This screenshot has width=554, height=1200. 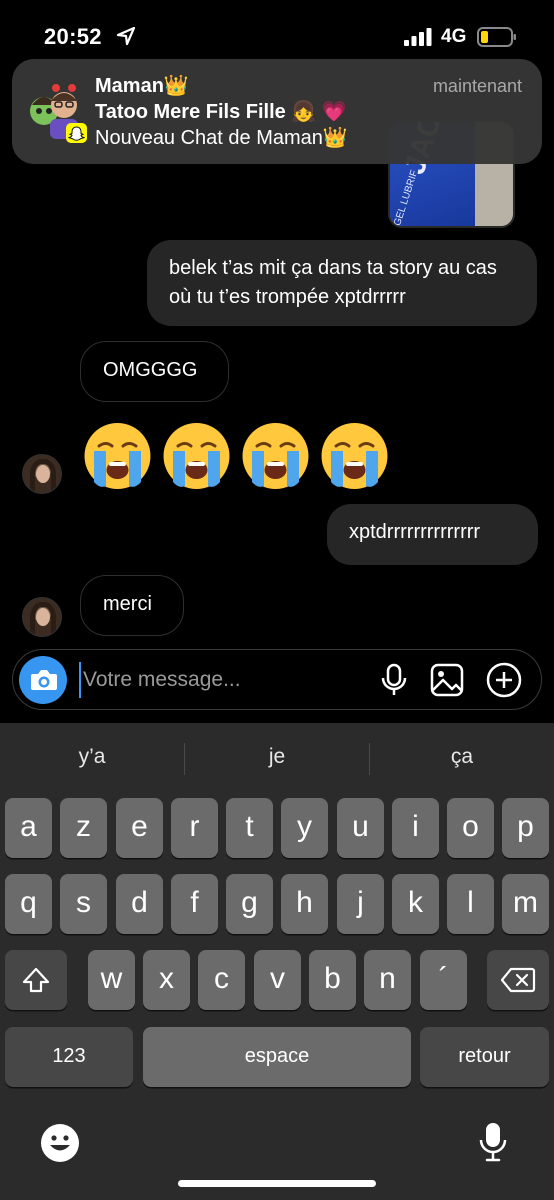 What do you see at coordinates (525, 828) in the screenshot?
I see `key-p: p` at bounding box center [525, 828].